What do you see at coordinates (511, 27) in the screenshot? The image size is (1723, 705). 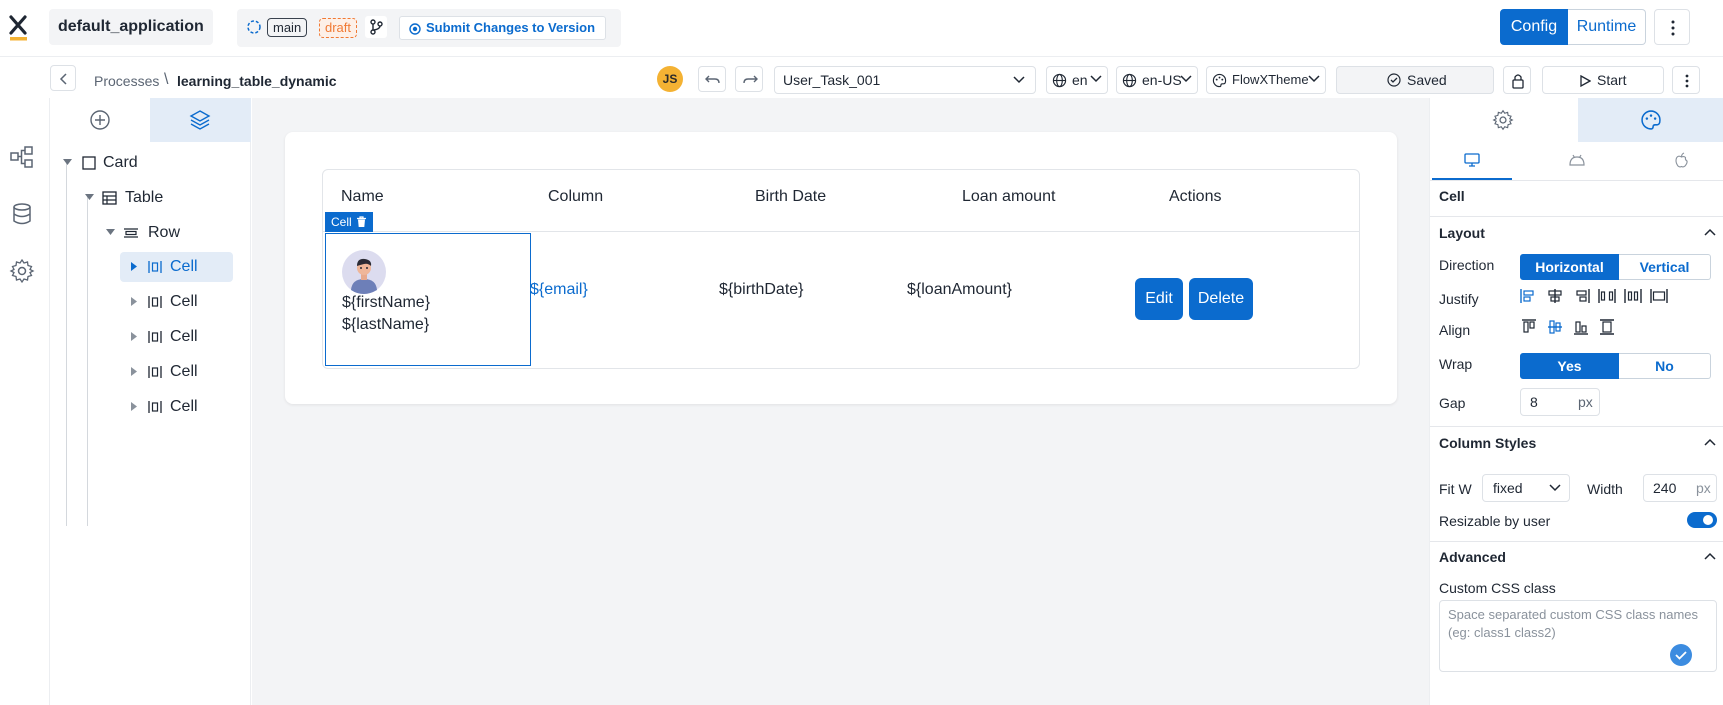 I see `submit-changes-label: Submit Changes to Version` at bounding box center [511, 27].